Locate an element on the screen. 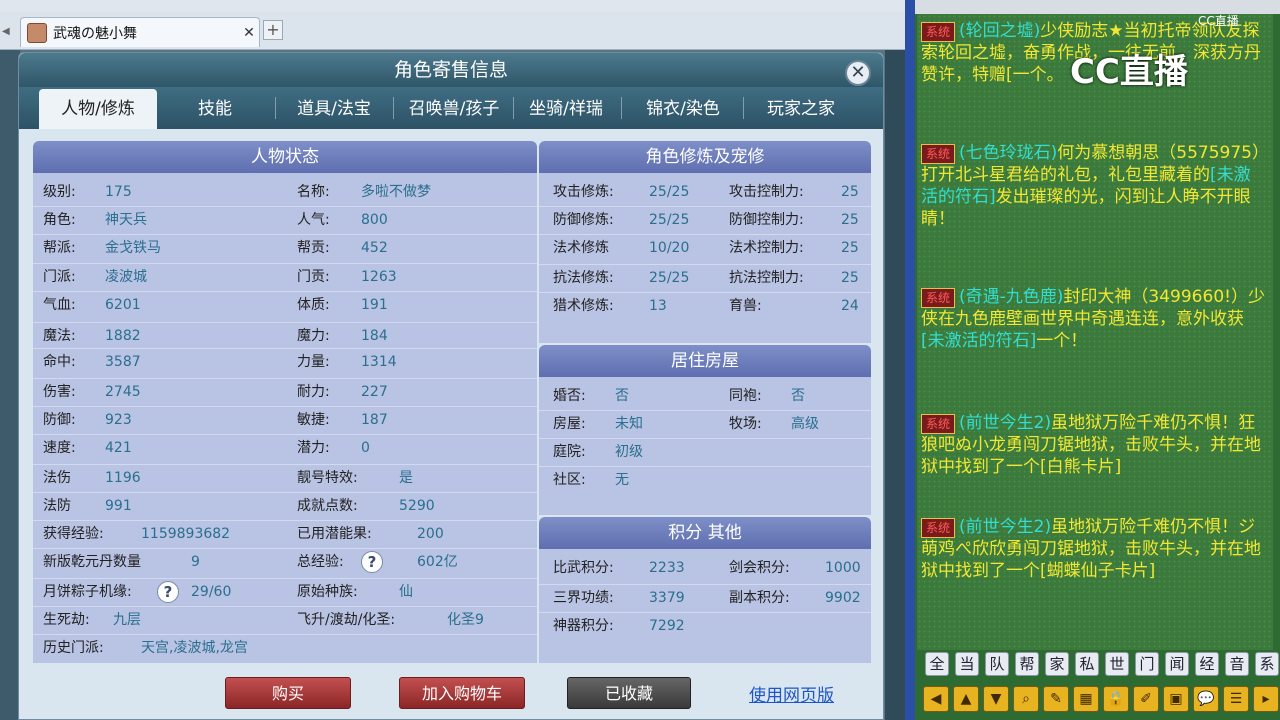  close-icon: ✕ is located at coordinates (858, 73).